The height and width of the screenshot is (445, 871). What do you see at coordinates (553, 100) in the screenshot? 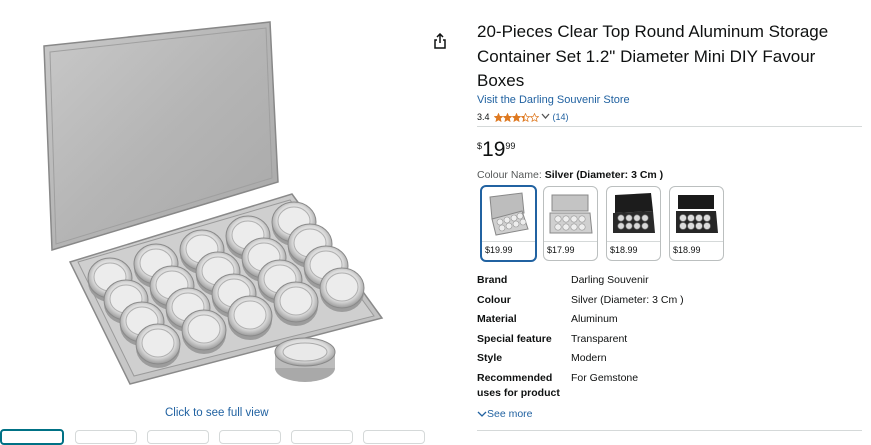
I see `store-link: Visit the Darling Souvenir Store` at bounding box center [553, 100].